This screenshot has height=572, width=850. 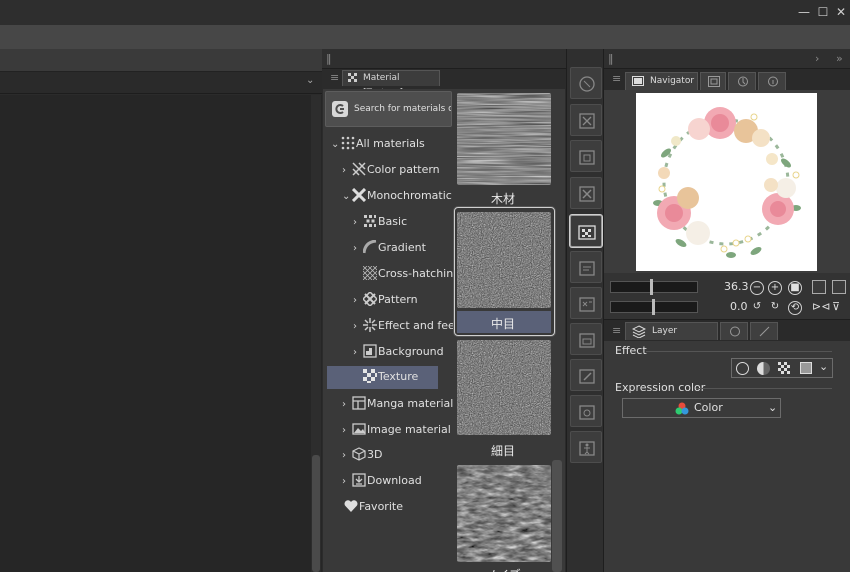 I want to click on tree-item-background: › Background, so click(x=403, y=352).